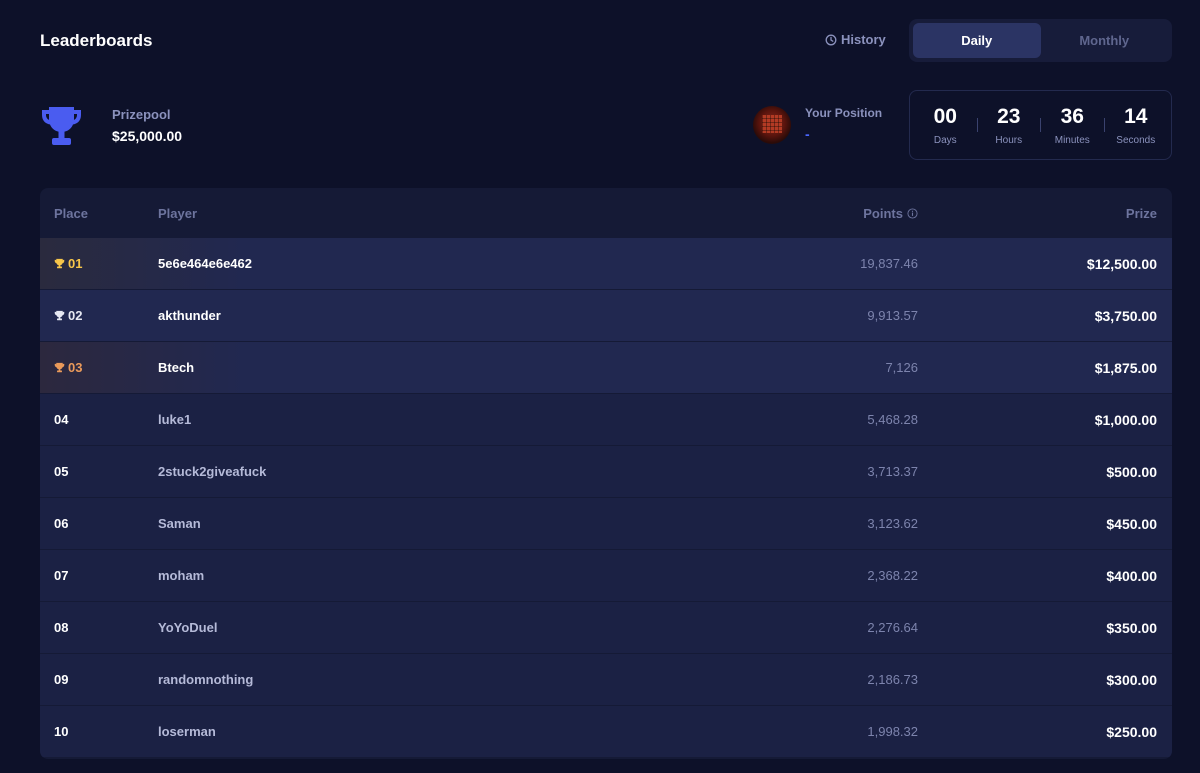 This screenshot has height=773, width=1200. I want to click on info-icon, so click(912, 213).